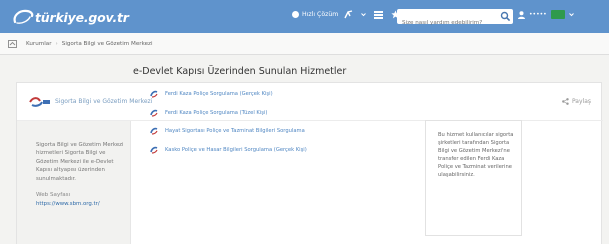 This screenshot has width=609, height=244. I want to click on home-icon, so click(12, 43).